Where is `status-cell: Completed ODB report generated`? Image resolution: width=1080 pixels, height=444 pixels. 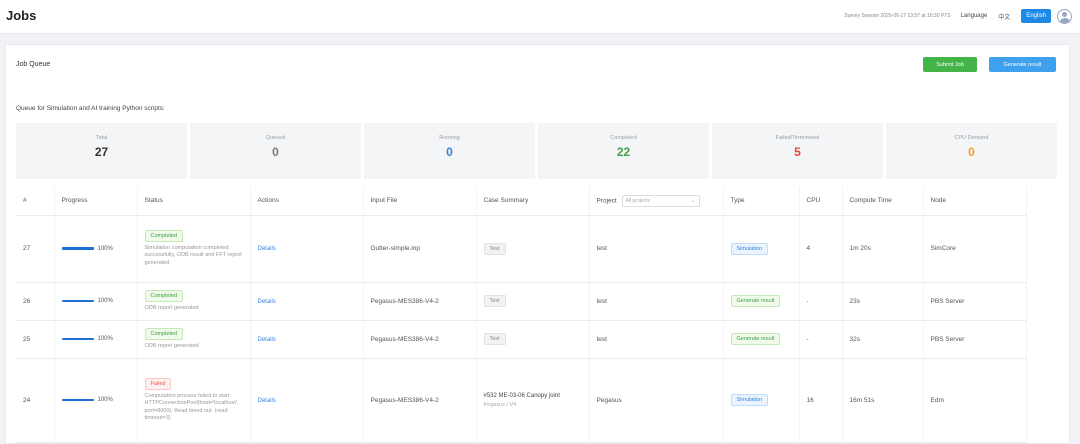 status-cell: Completed ODB report generated is located at coordinates (194, 339).